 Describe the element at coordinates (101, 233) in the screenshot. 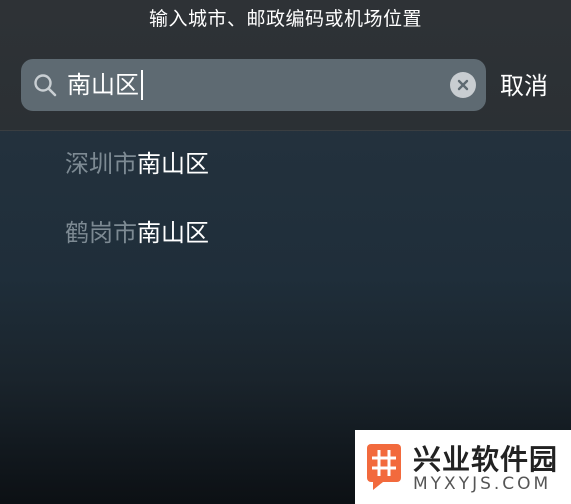

I see `result-prefix: 鹤岗市` at that location.